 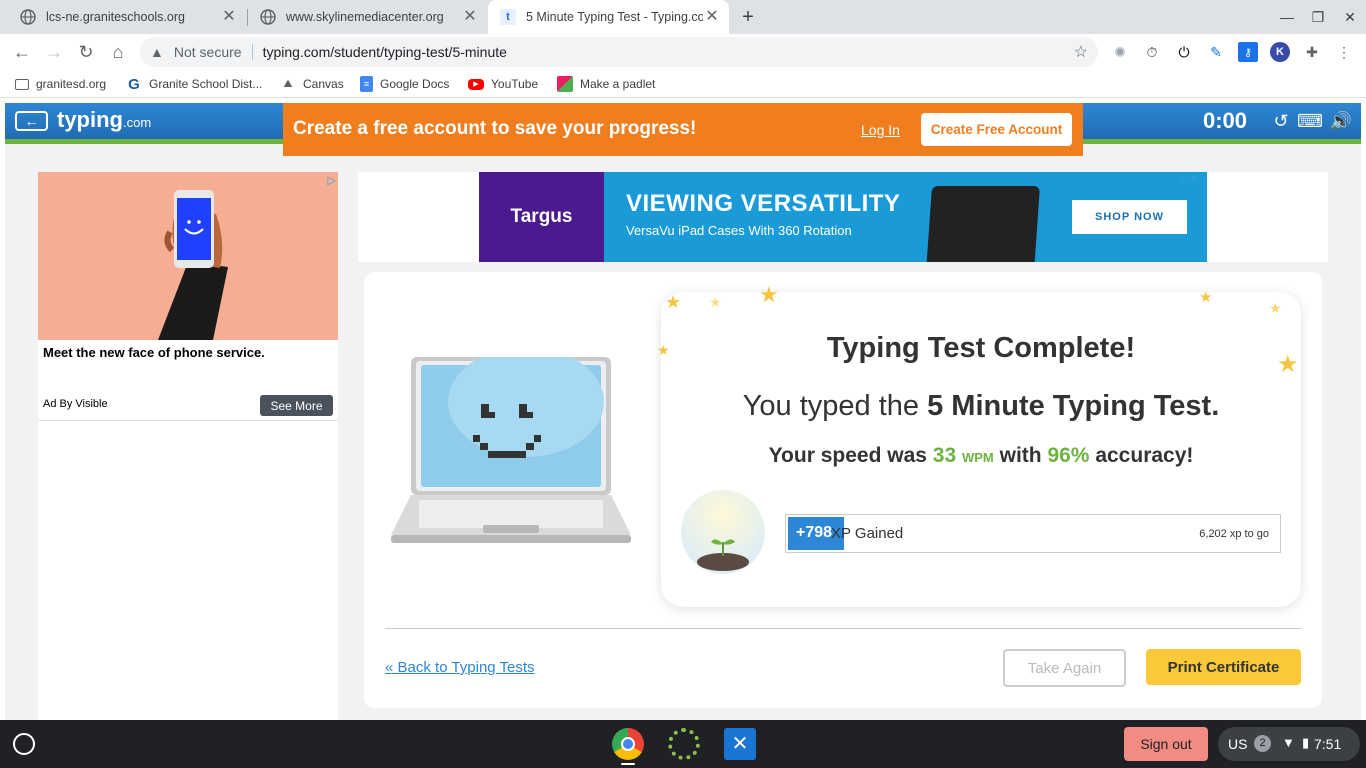 What do you see at coordinates (628, 744) in the screenshot?
I see `chrome-icon` at bounding box center [628, 744].